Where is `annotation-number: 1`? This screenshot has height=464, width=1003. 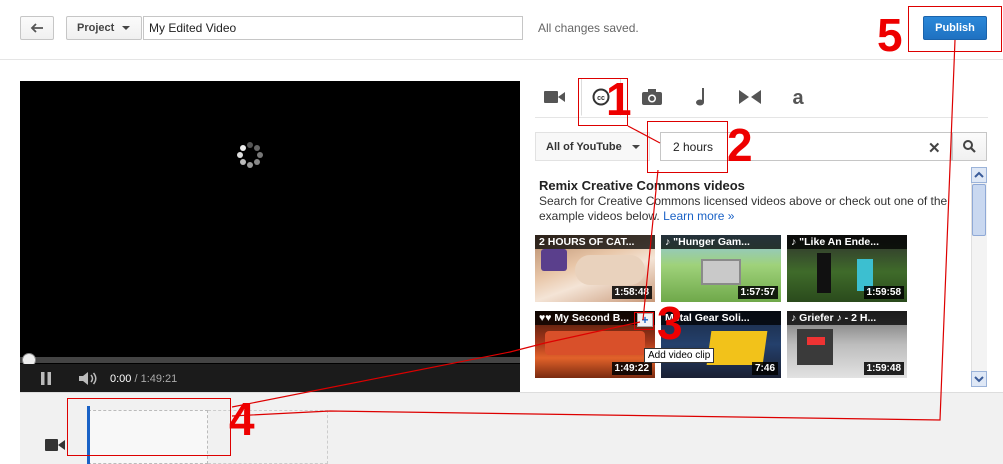 annotation-number: 1 is located at coordinates (619, 99).